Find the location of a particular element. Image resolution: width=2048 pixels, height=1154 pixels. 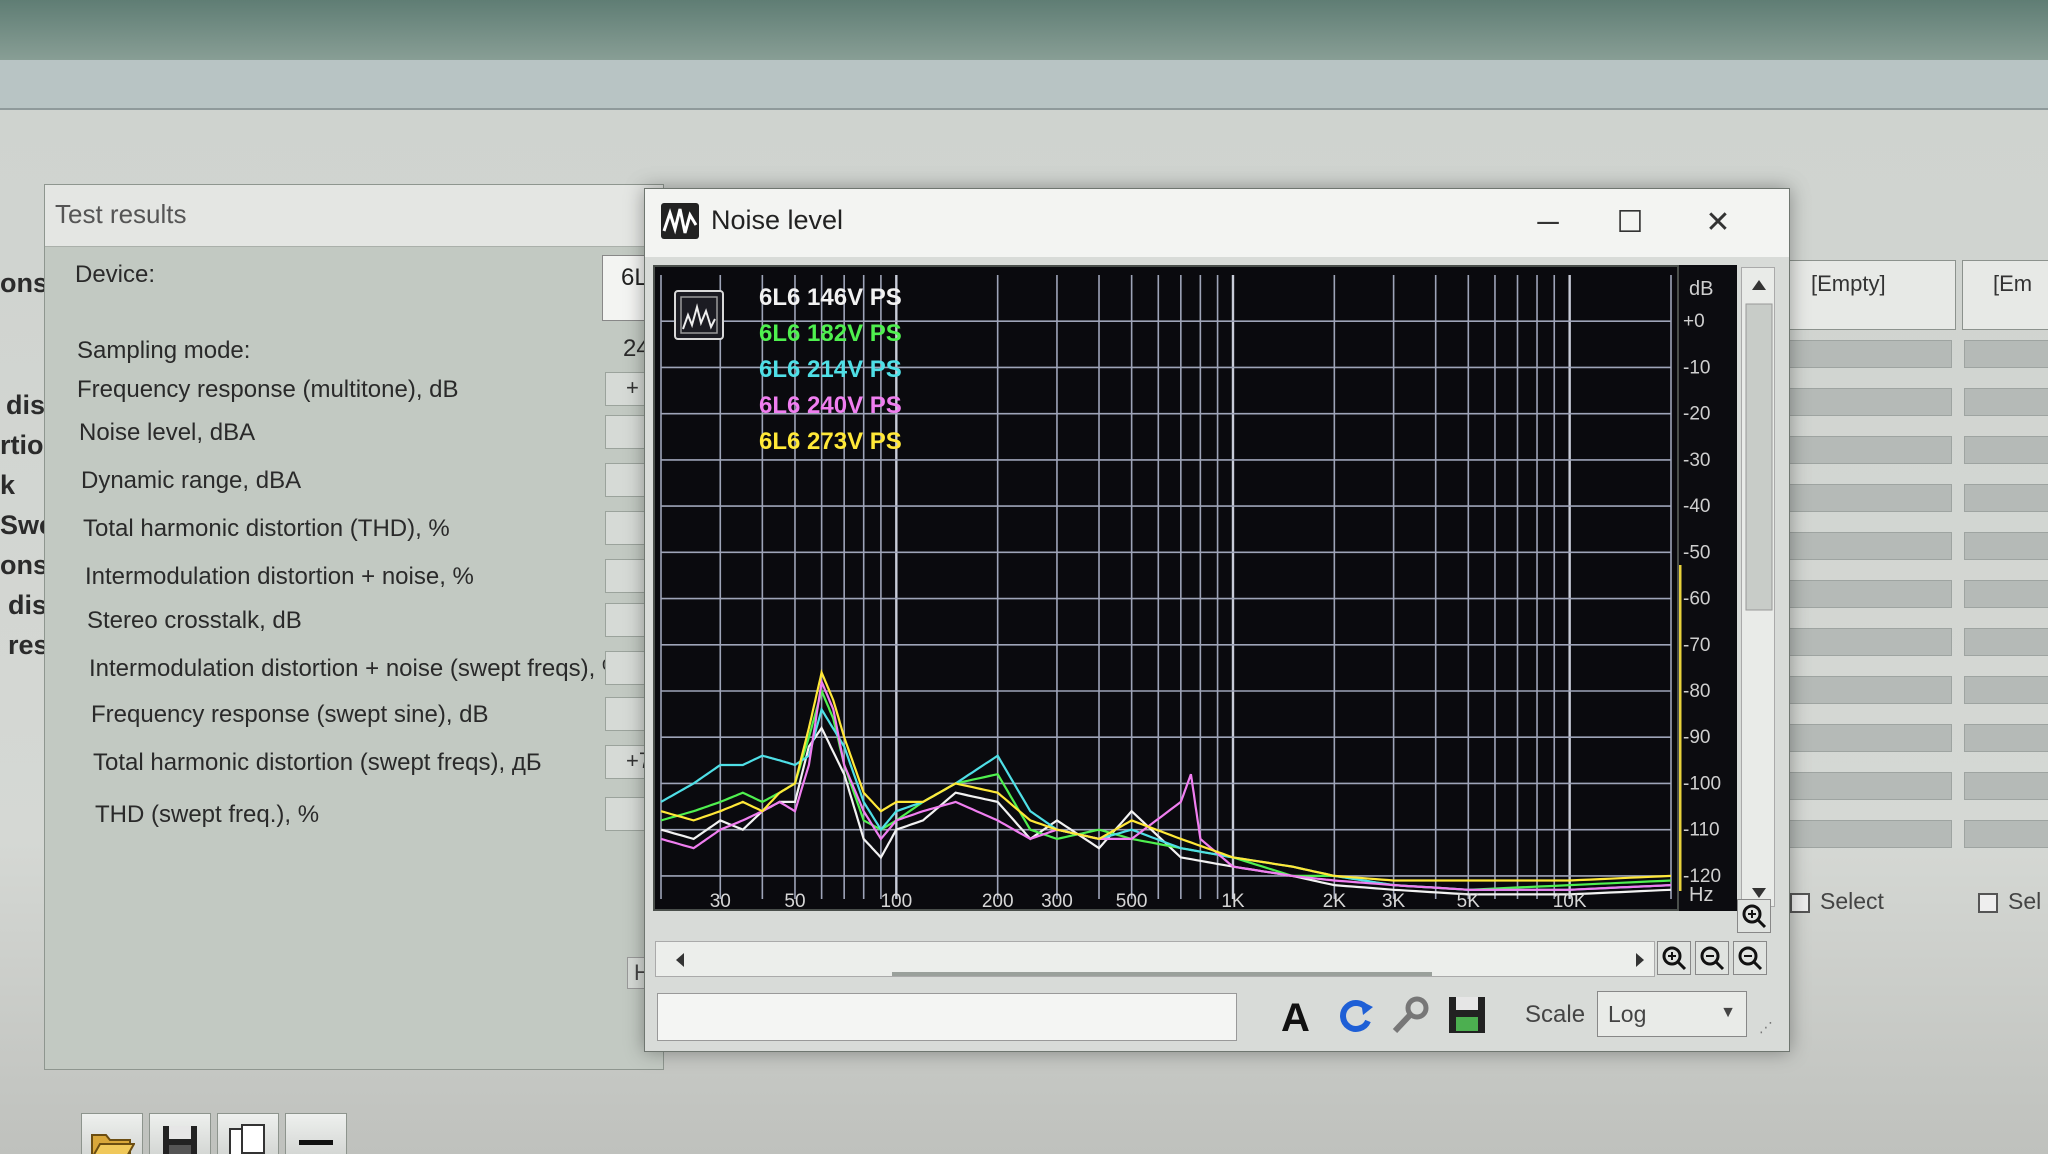

device-label: Device: is located at coordinates (115, 274).